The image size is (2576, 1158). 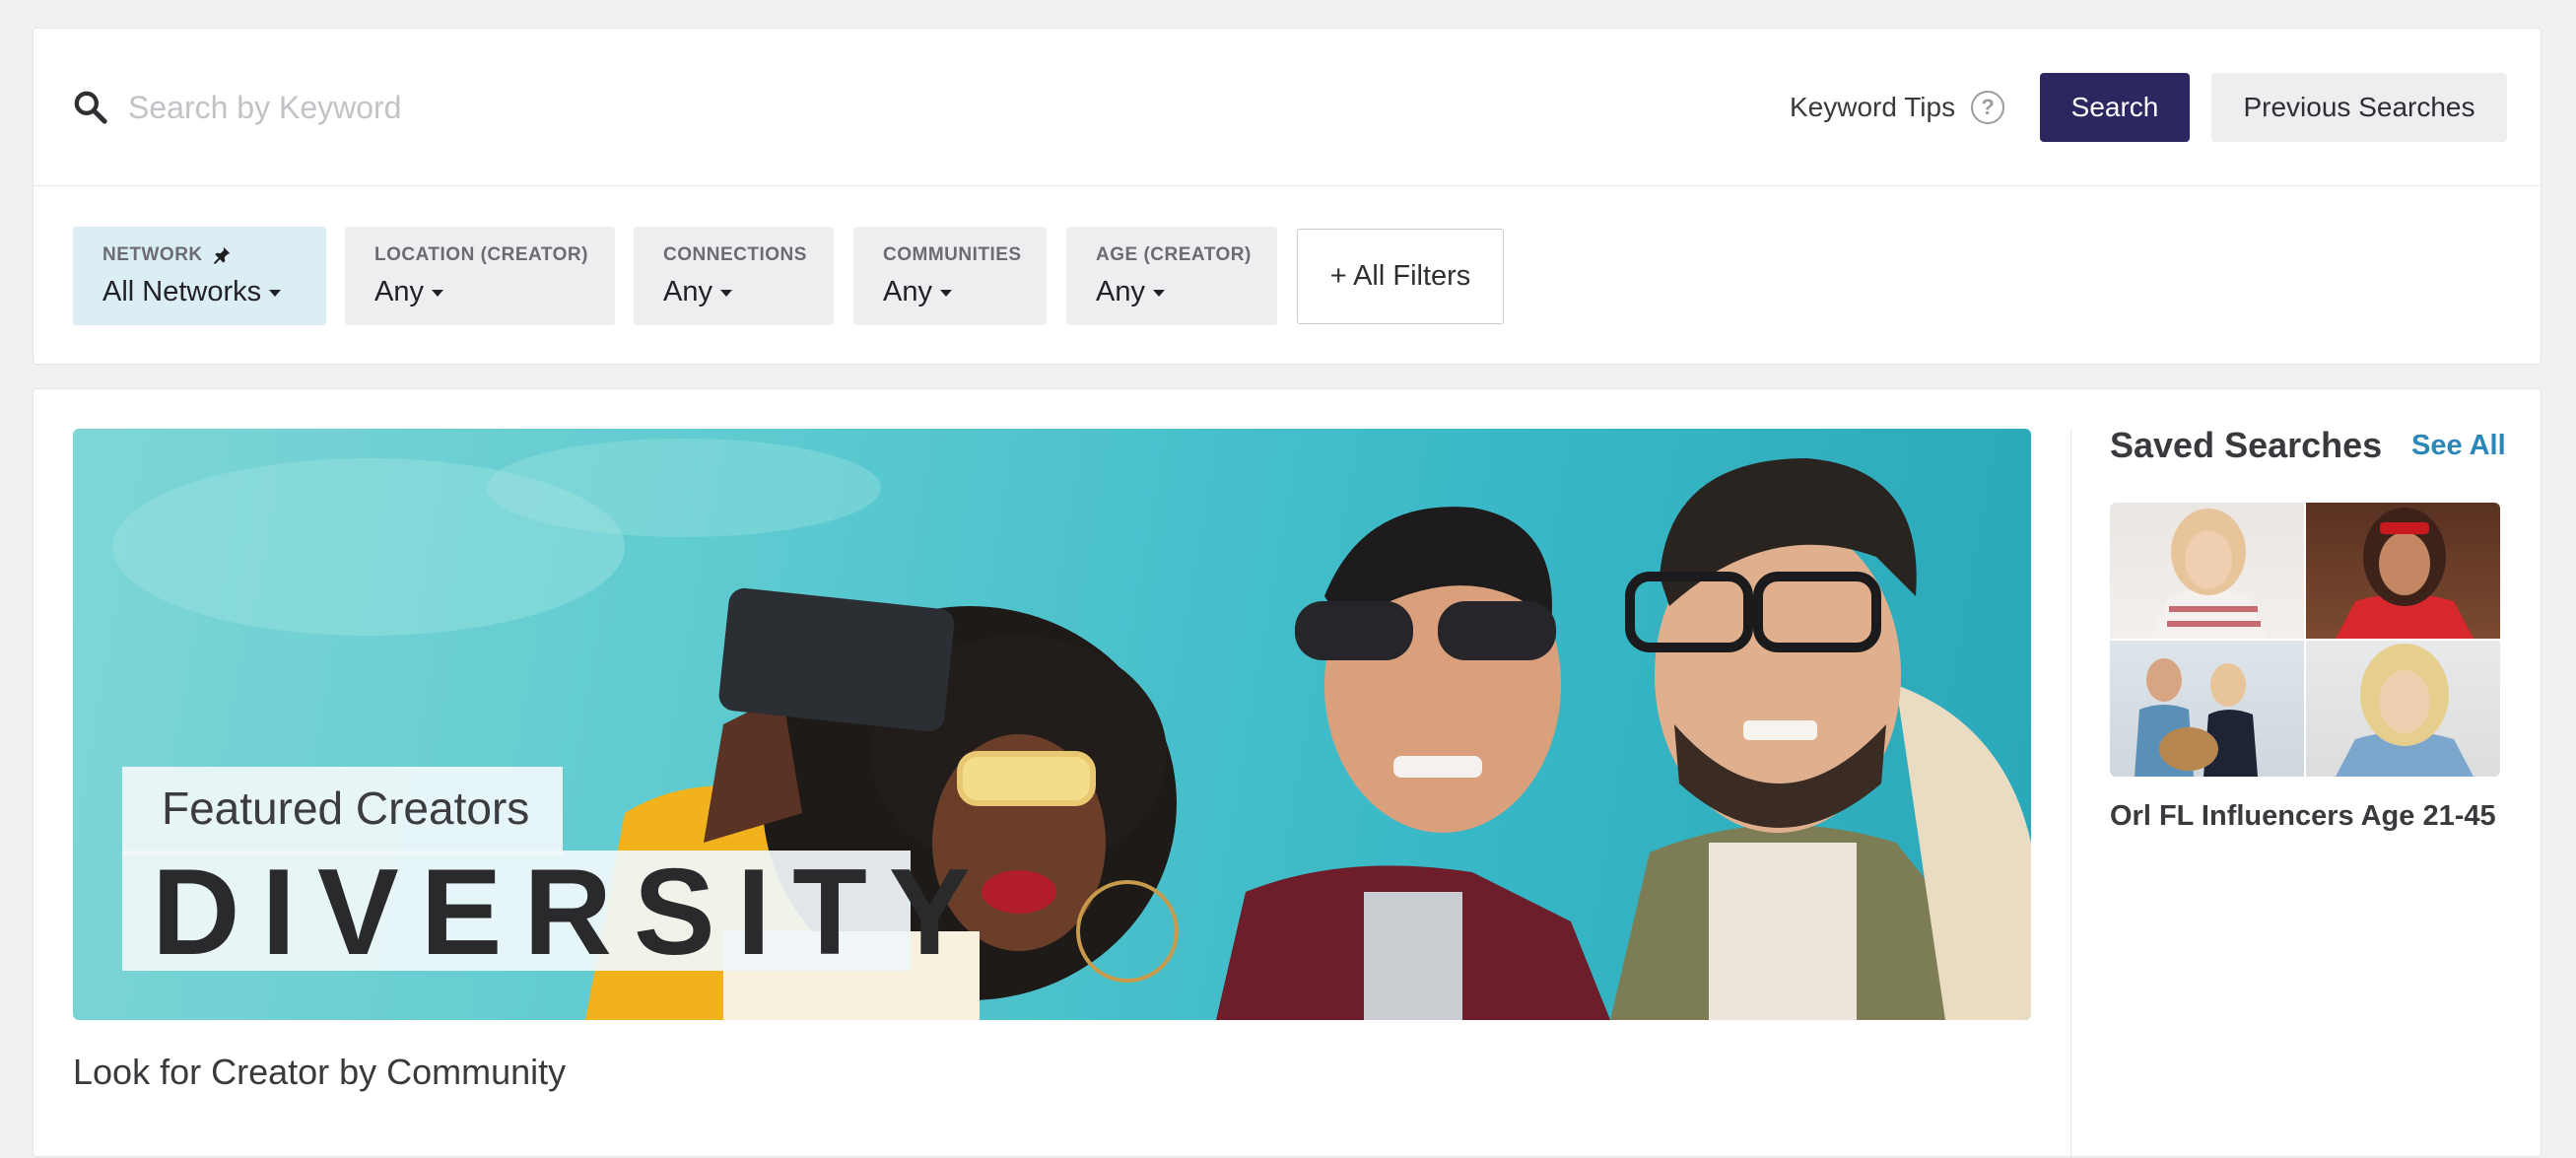 I want to click on filter-label: COMMUNITIES, so click(x=952, y=254).